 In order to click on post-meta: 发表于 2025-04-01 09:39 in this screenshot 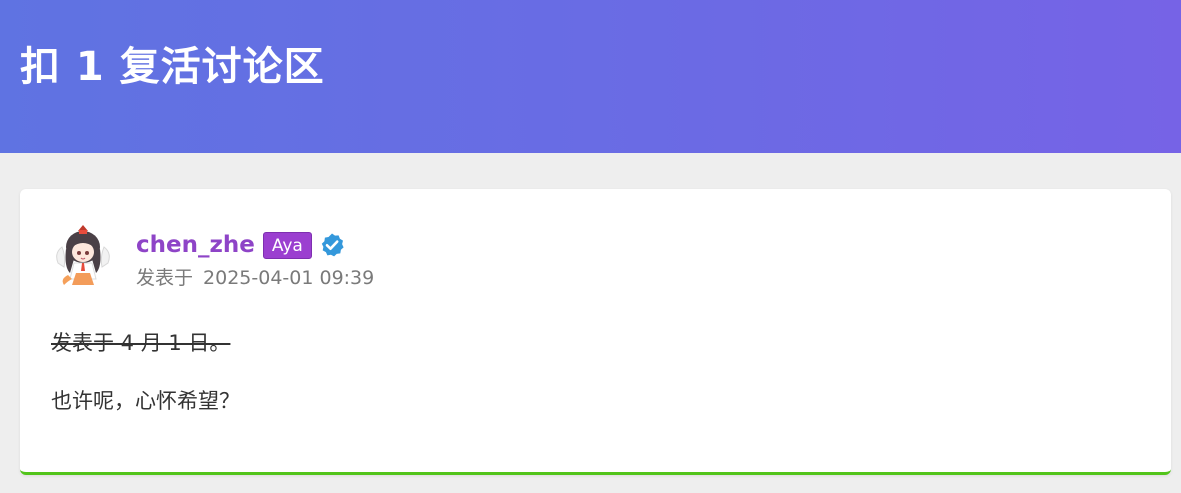, I will do `click(255, 278)`.